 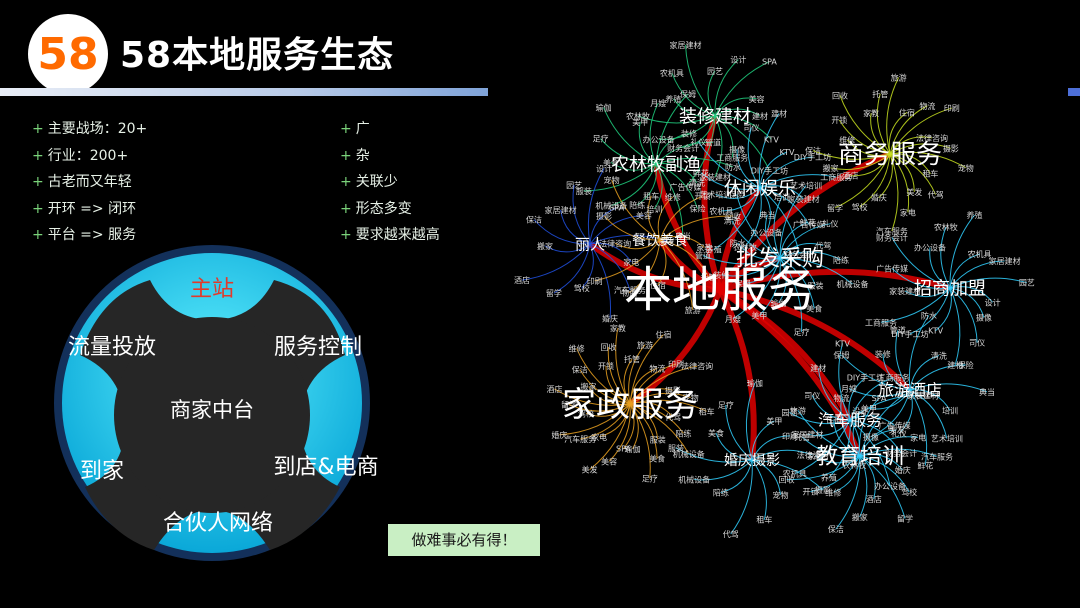 What do you see at coordinates (823, 490) in the screenshot?
I see `graph-leaf-label: 摄影` at bounding box center [823, 490].